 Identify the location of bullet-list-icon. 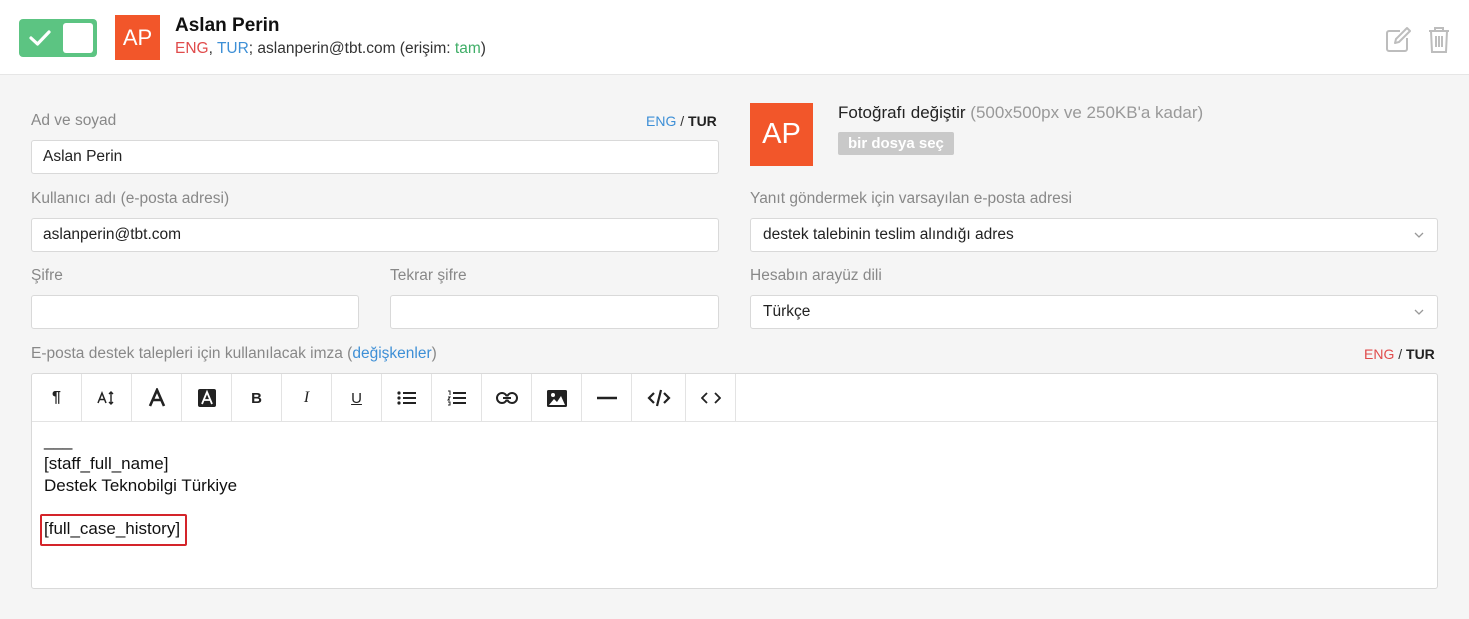
(406, 398).